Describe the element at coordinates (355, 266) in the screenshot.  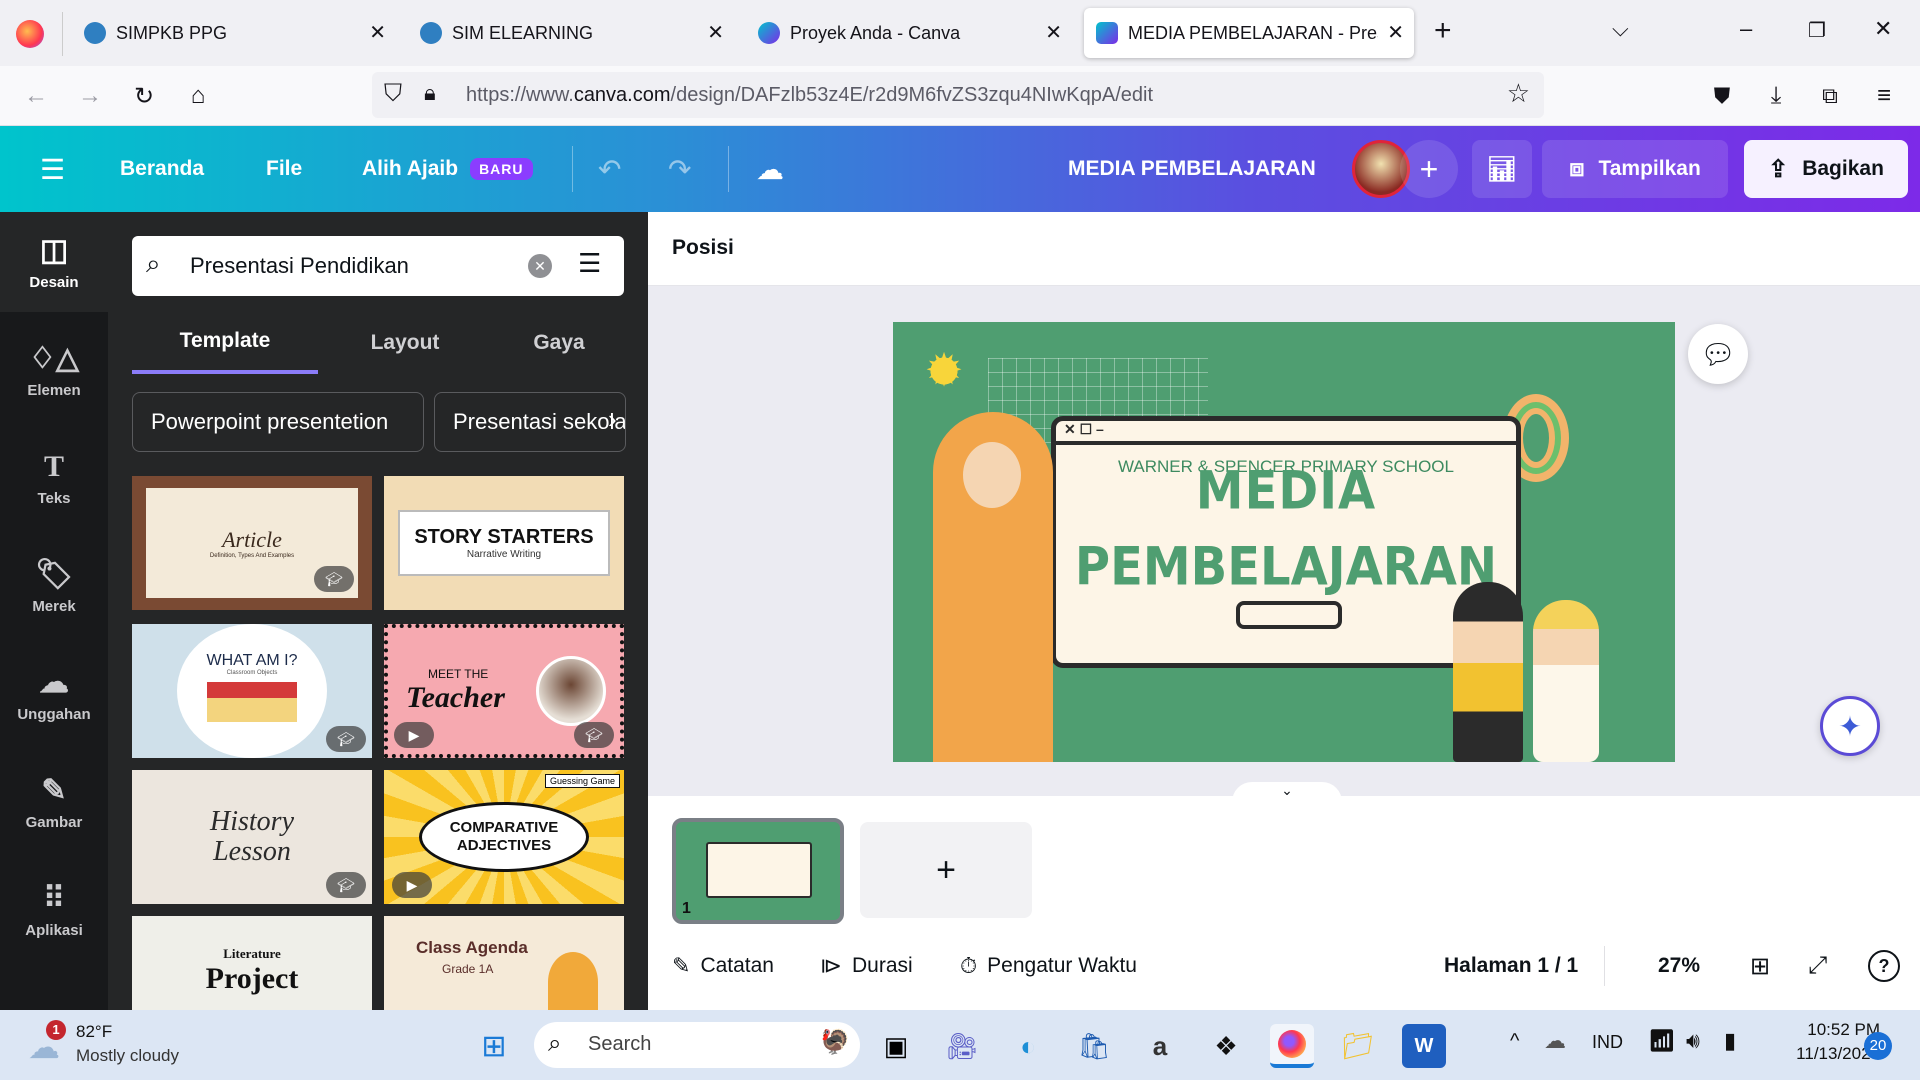
I see `template-search-input` at that location.